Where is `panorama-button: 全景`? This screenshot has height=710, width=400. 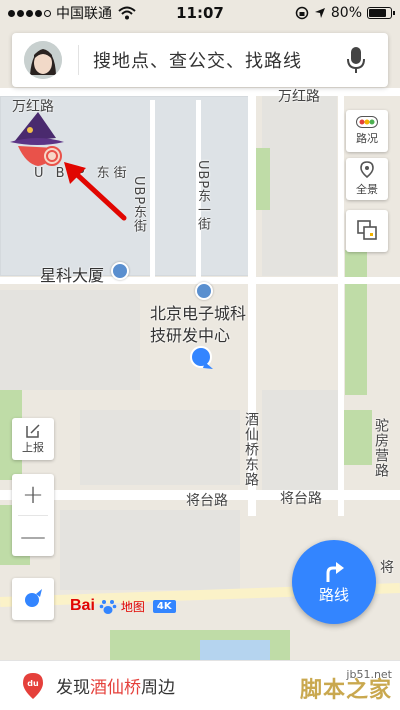
panorama-button: 全景 is located at coordinates (367, 179).